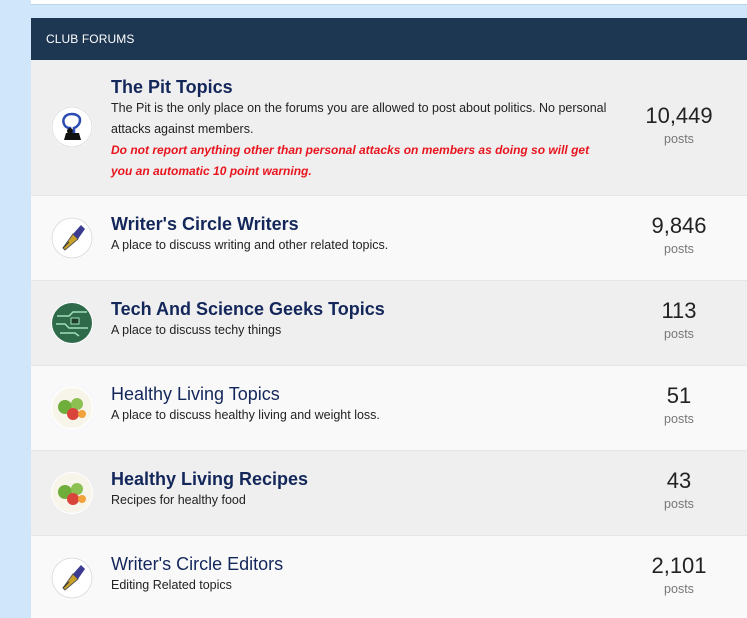  I want to click on forum-stats: 2,101 posts, so click(679, 576).